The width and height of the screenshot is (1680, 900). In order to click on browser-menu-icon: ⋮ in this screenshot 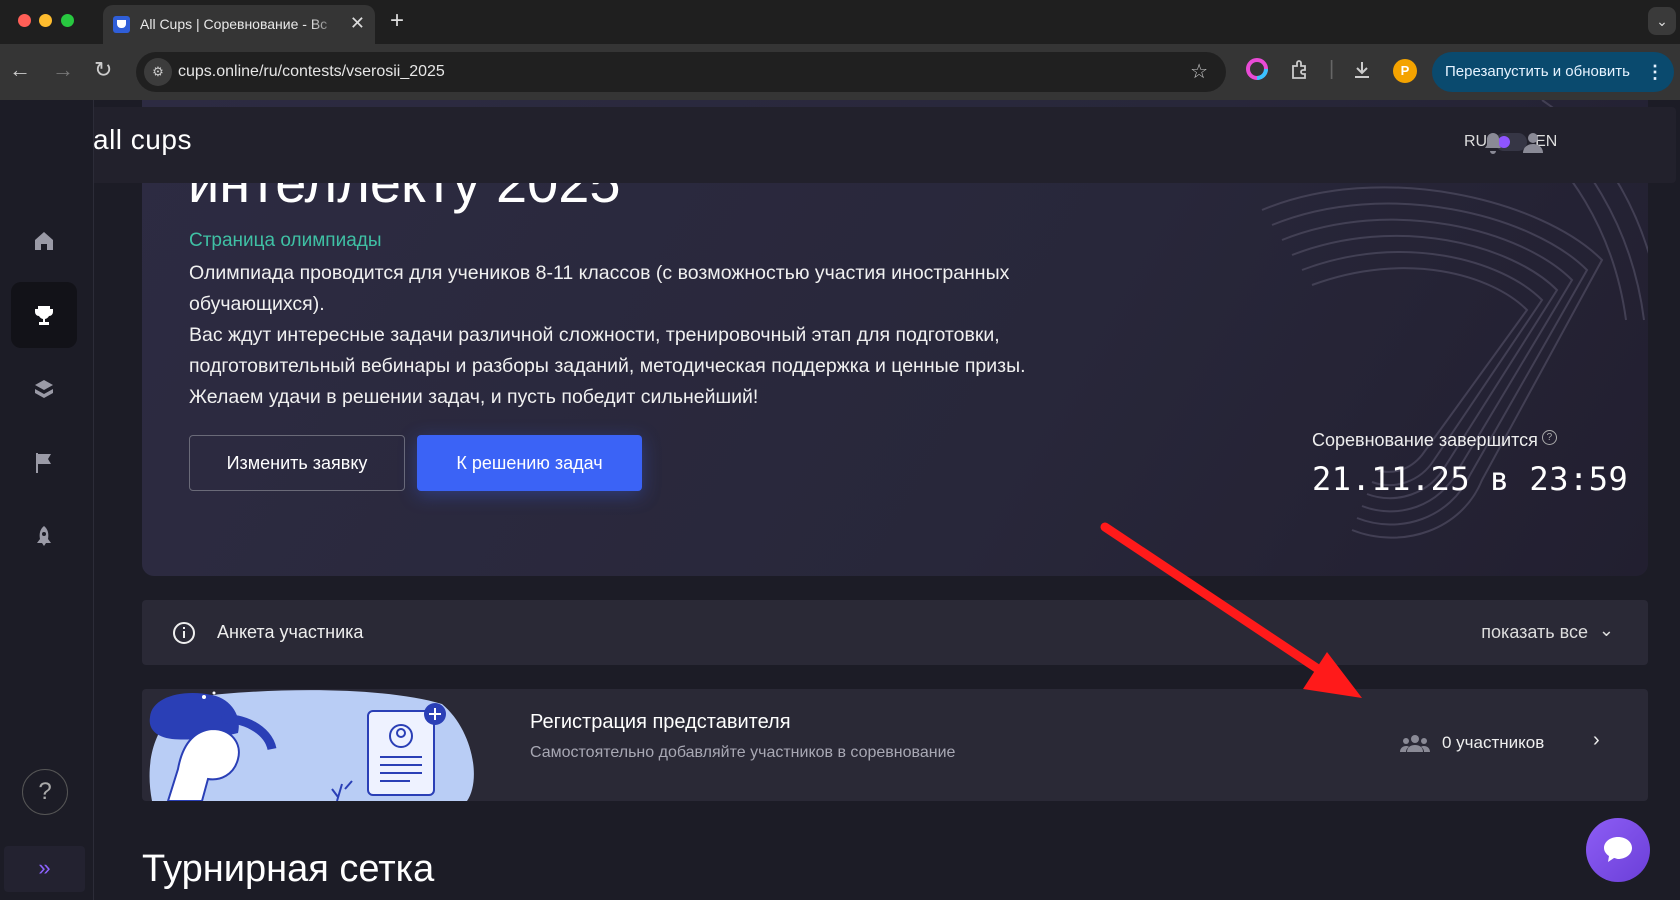, I will do `click(1655, 72)`.